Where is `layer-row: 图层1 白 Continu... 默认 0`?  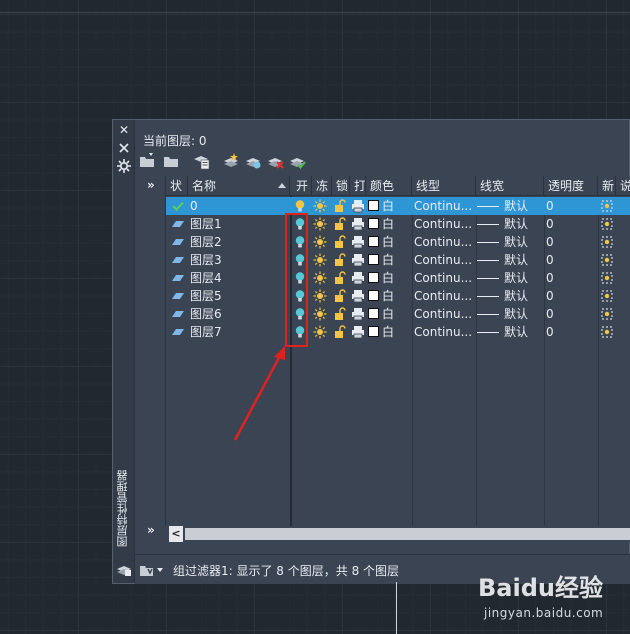
layer-row: 图层1 白 Continu... 默认 0 is located at coordinates (398, 224).